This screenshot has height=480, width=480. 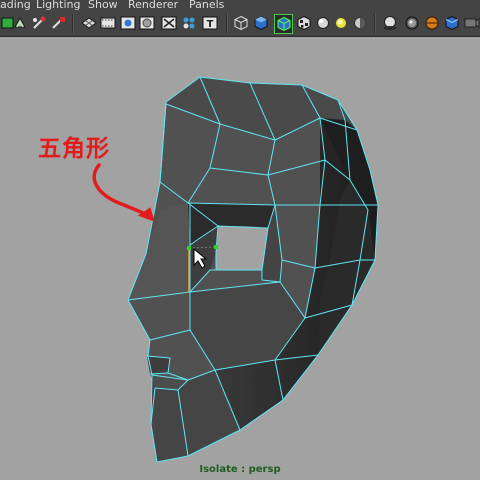 I want to click on safe-title-icon: T, so click(x=210, y=23).